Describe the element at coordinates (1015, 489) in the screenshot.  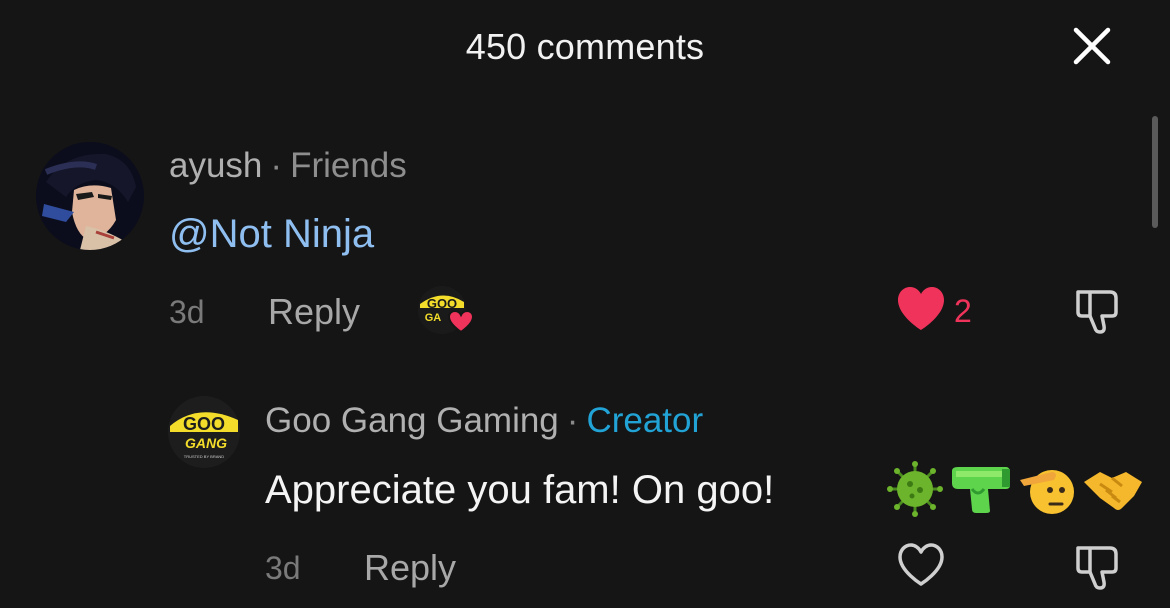
I see `emoji-group` at that location.